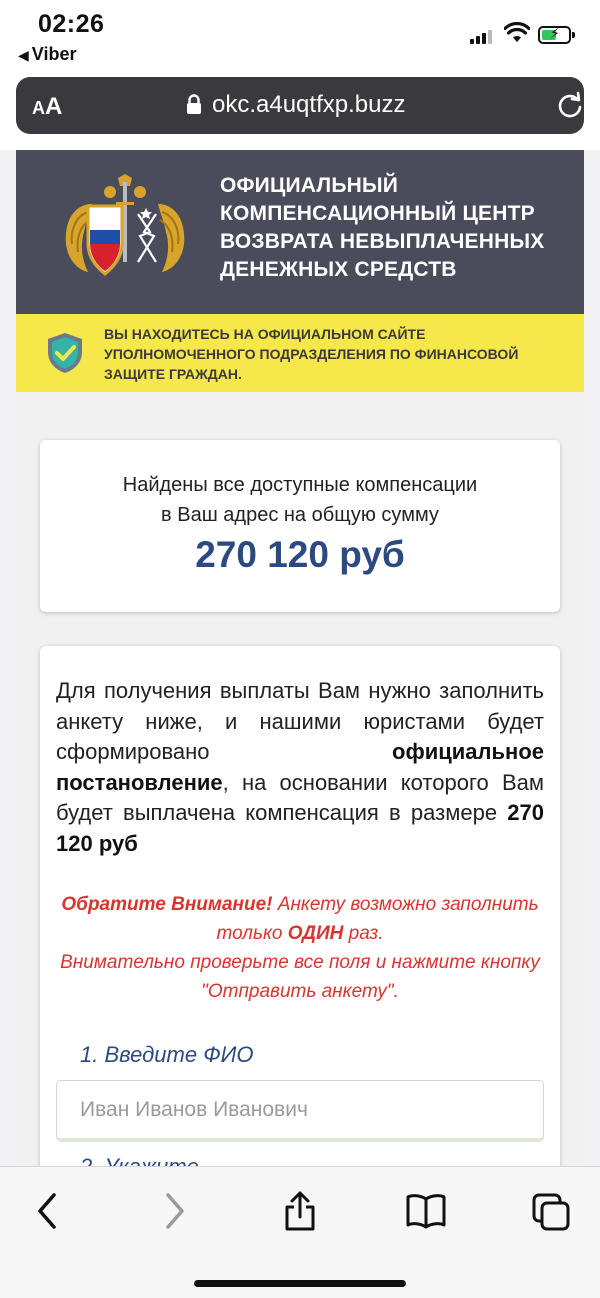  Describe the element at coordinates (54, 54) in the screenshot. I see `back-app-label: Viber` at that location.